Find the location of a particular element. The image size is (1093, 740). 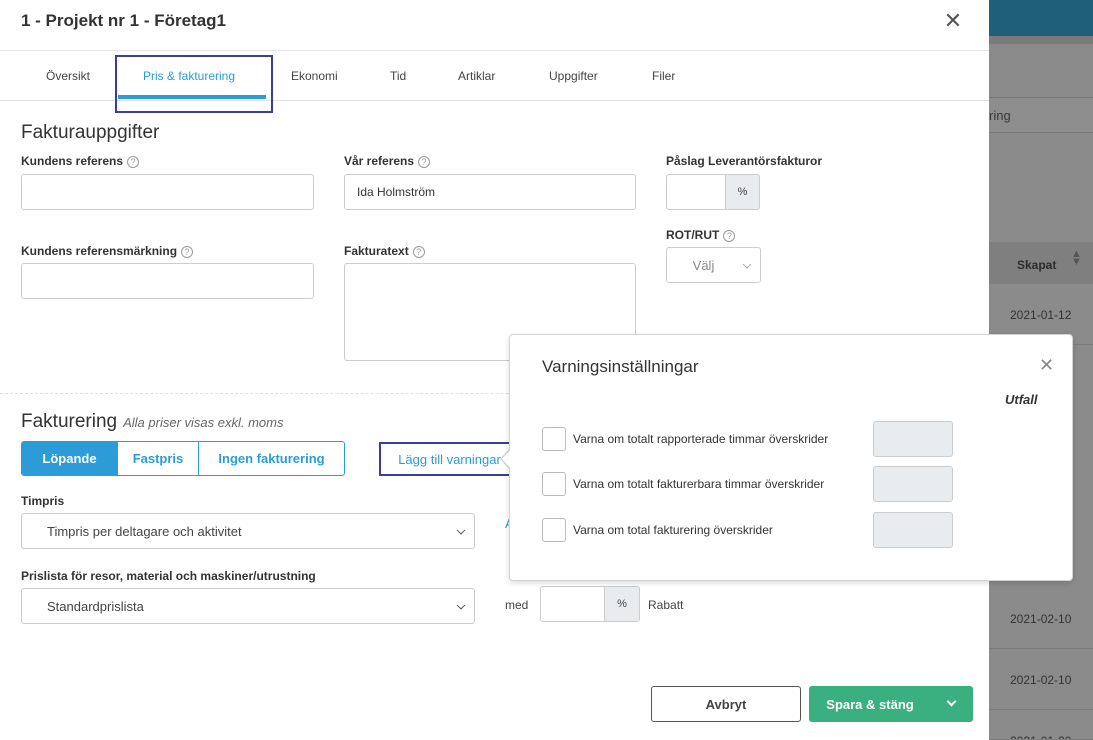

tab-pris-fakturering: Pris & fakturering is located at coordinates (189, 76).